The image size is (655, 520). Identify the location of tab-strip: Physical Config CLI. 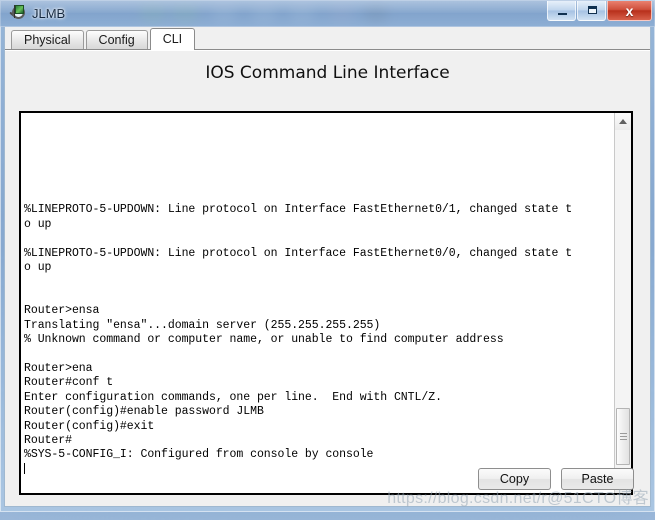
(327, 39).